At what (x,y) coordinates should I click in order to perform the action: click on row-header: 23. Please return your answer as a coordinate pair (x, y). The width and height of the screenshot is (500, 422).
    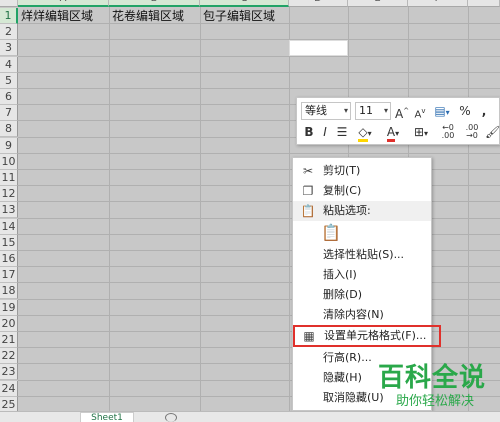
    Looking at the image, I should click on (9, 372).